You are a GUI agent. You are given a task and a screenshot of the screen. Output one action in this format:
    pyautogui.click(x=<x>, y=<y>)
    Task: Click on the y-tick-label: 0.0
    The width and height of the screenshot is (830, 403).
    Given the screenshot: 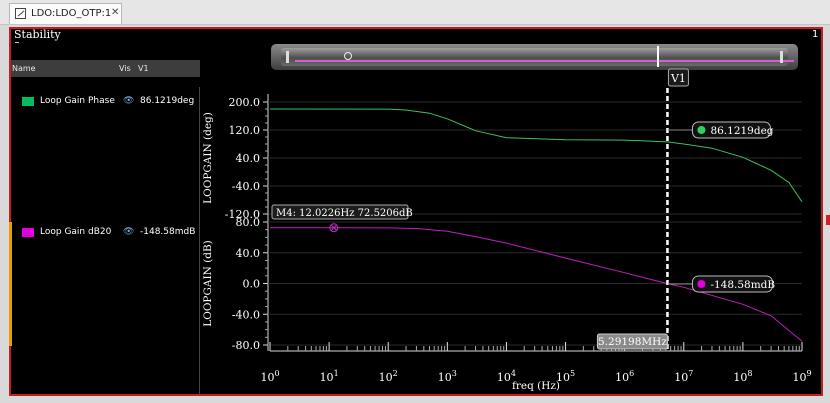 What is the action you would take?
    pyautogui.click(x=252, y=284)
    